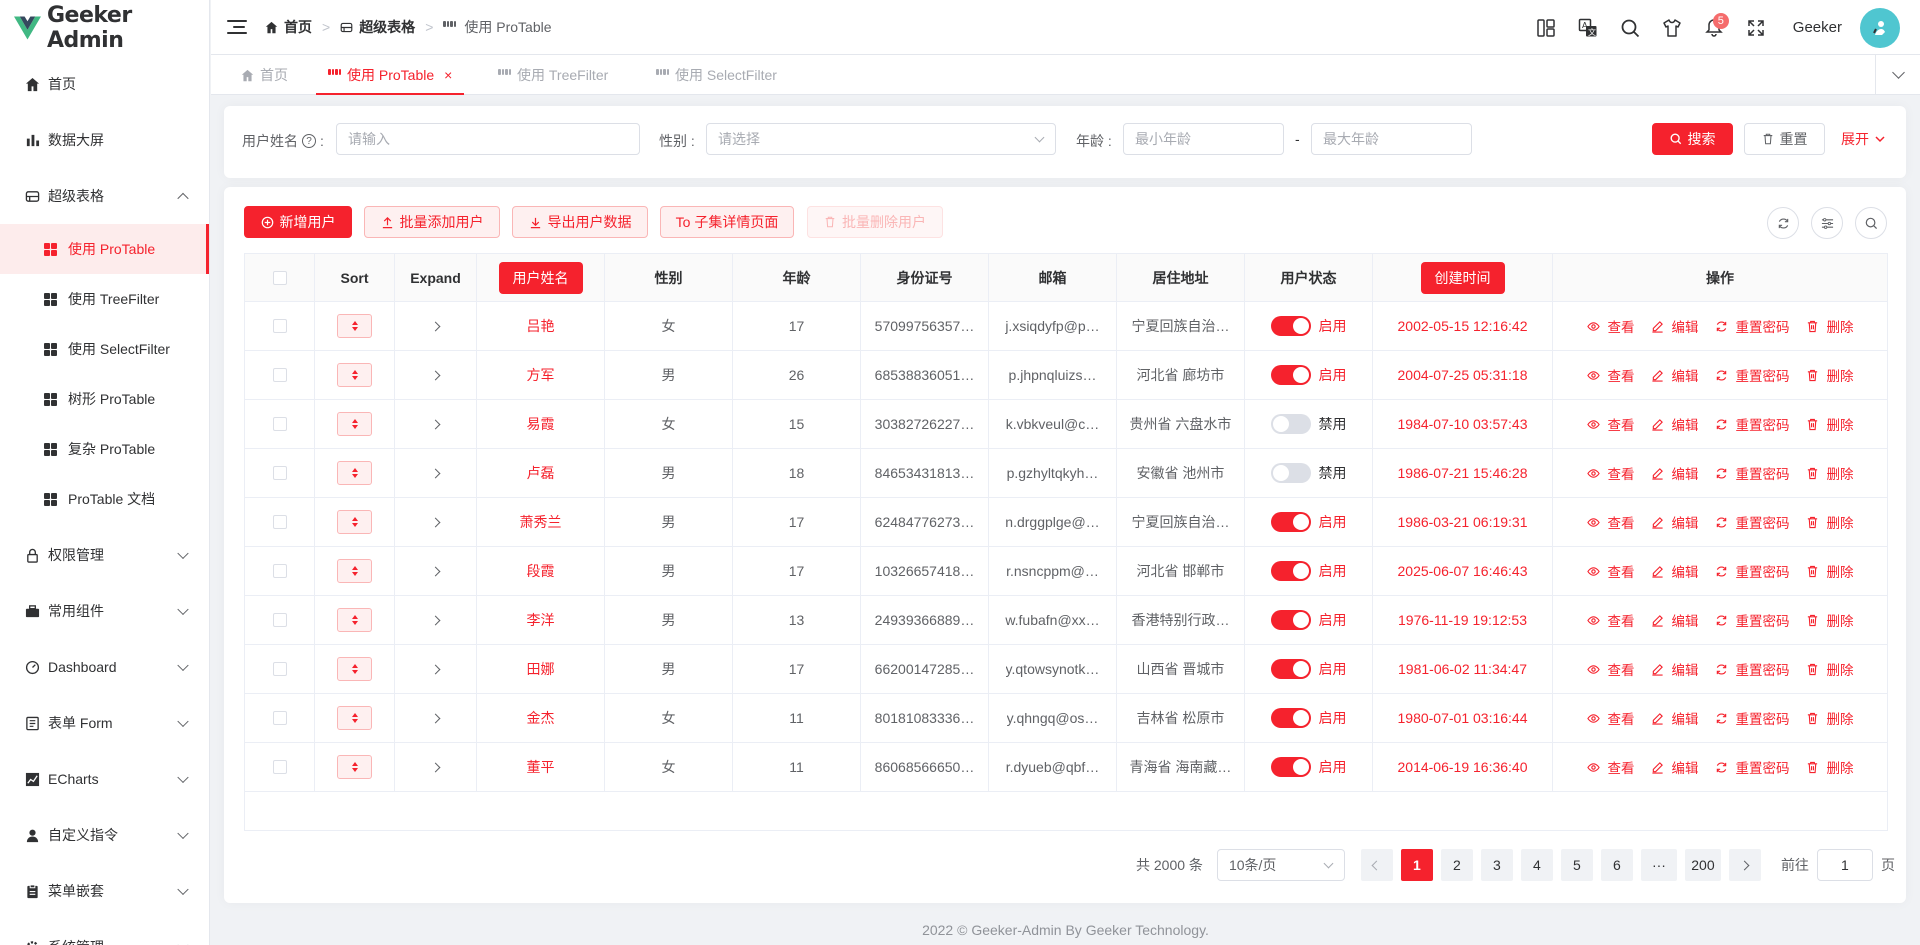  I want to click on sidebar-item-components: 常用组件, so click(104, 611).